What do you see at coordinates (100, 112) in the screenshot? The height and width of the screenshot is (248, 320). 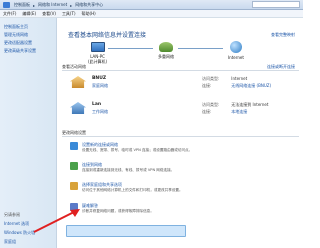 I see `network-type-link: 工作网络` at bounding box center [100, 112].